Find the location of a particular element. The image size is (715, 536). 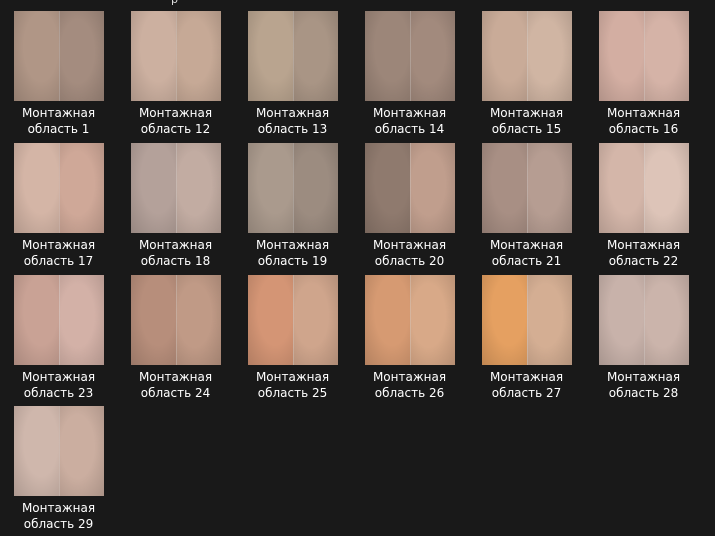

file-name: Монтажная область 19 is located at coordinates (292, 253).